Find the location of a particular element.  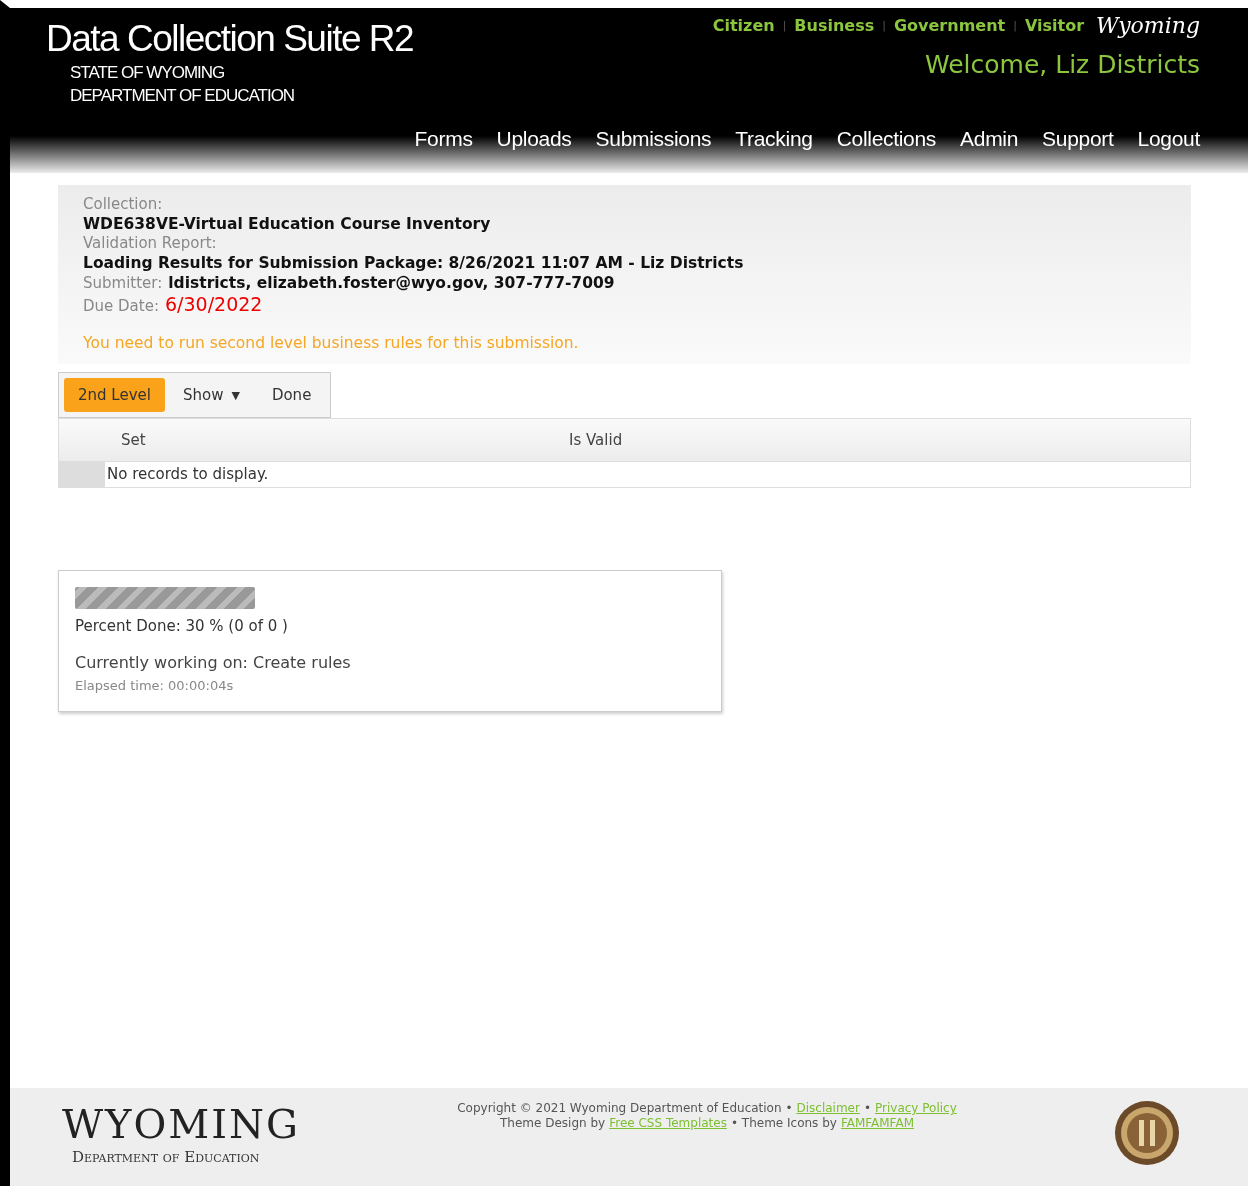

empty-message: No records to display. is located at coordinates (188, 474).